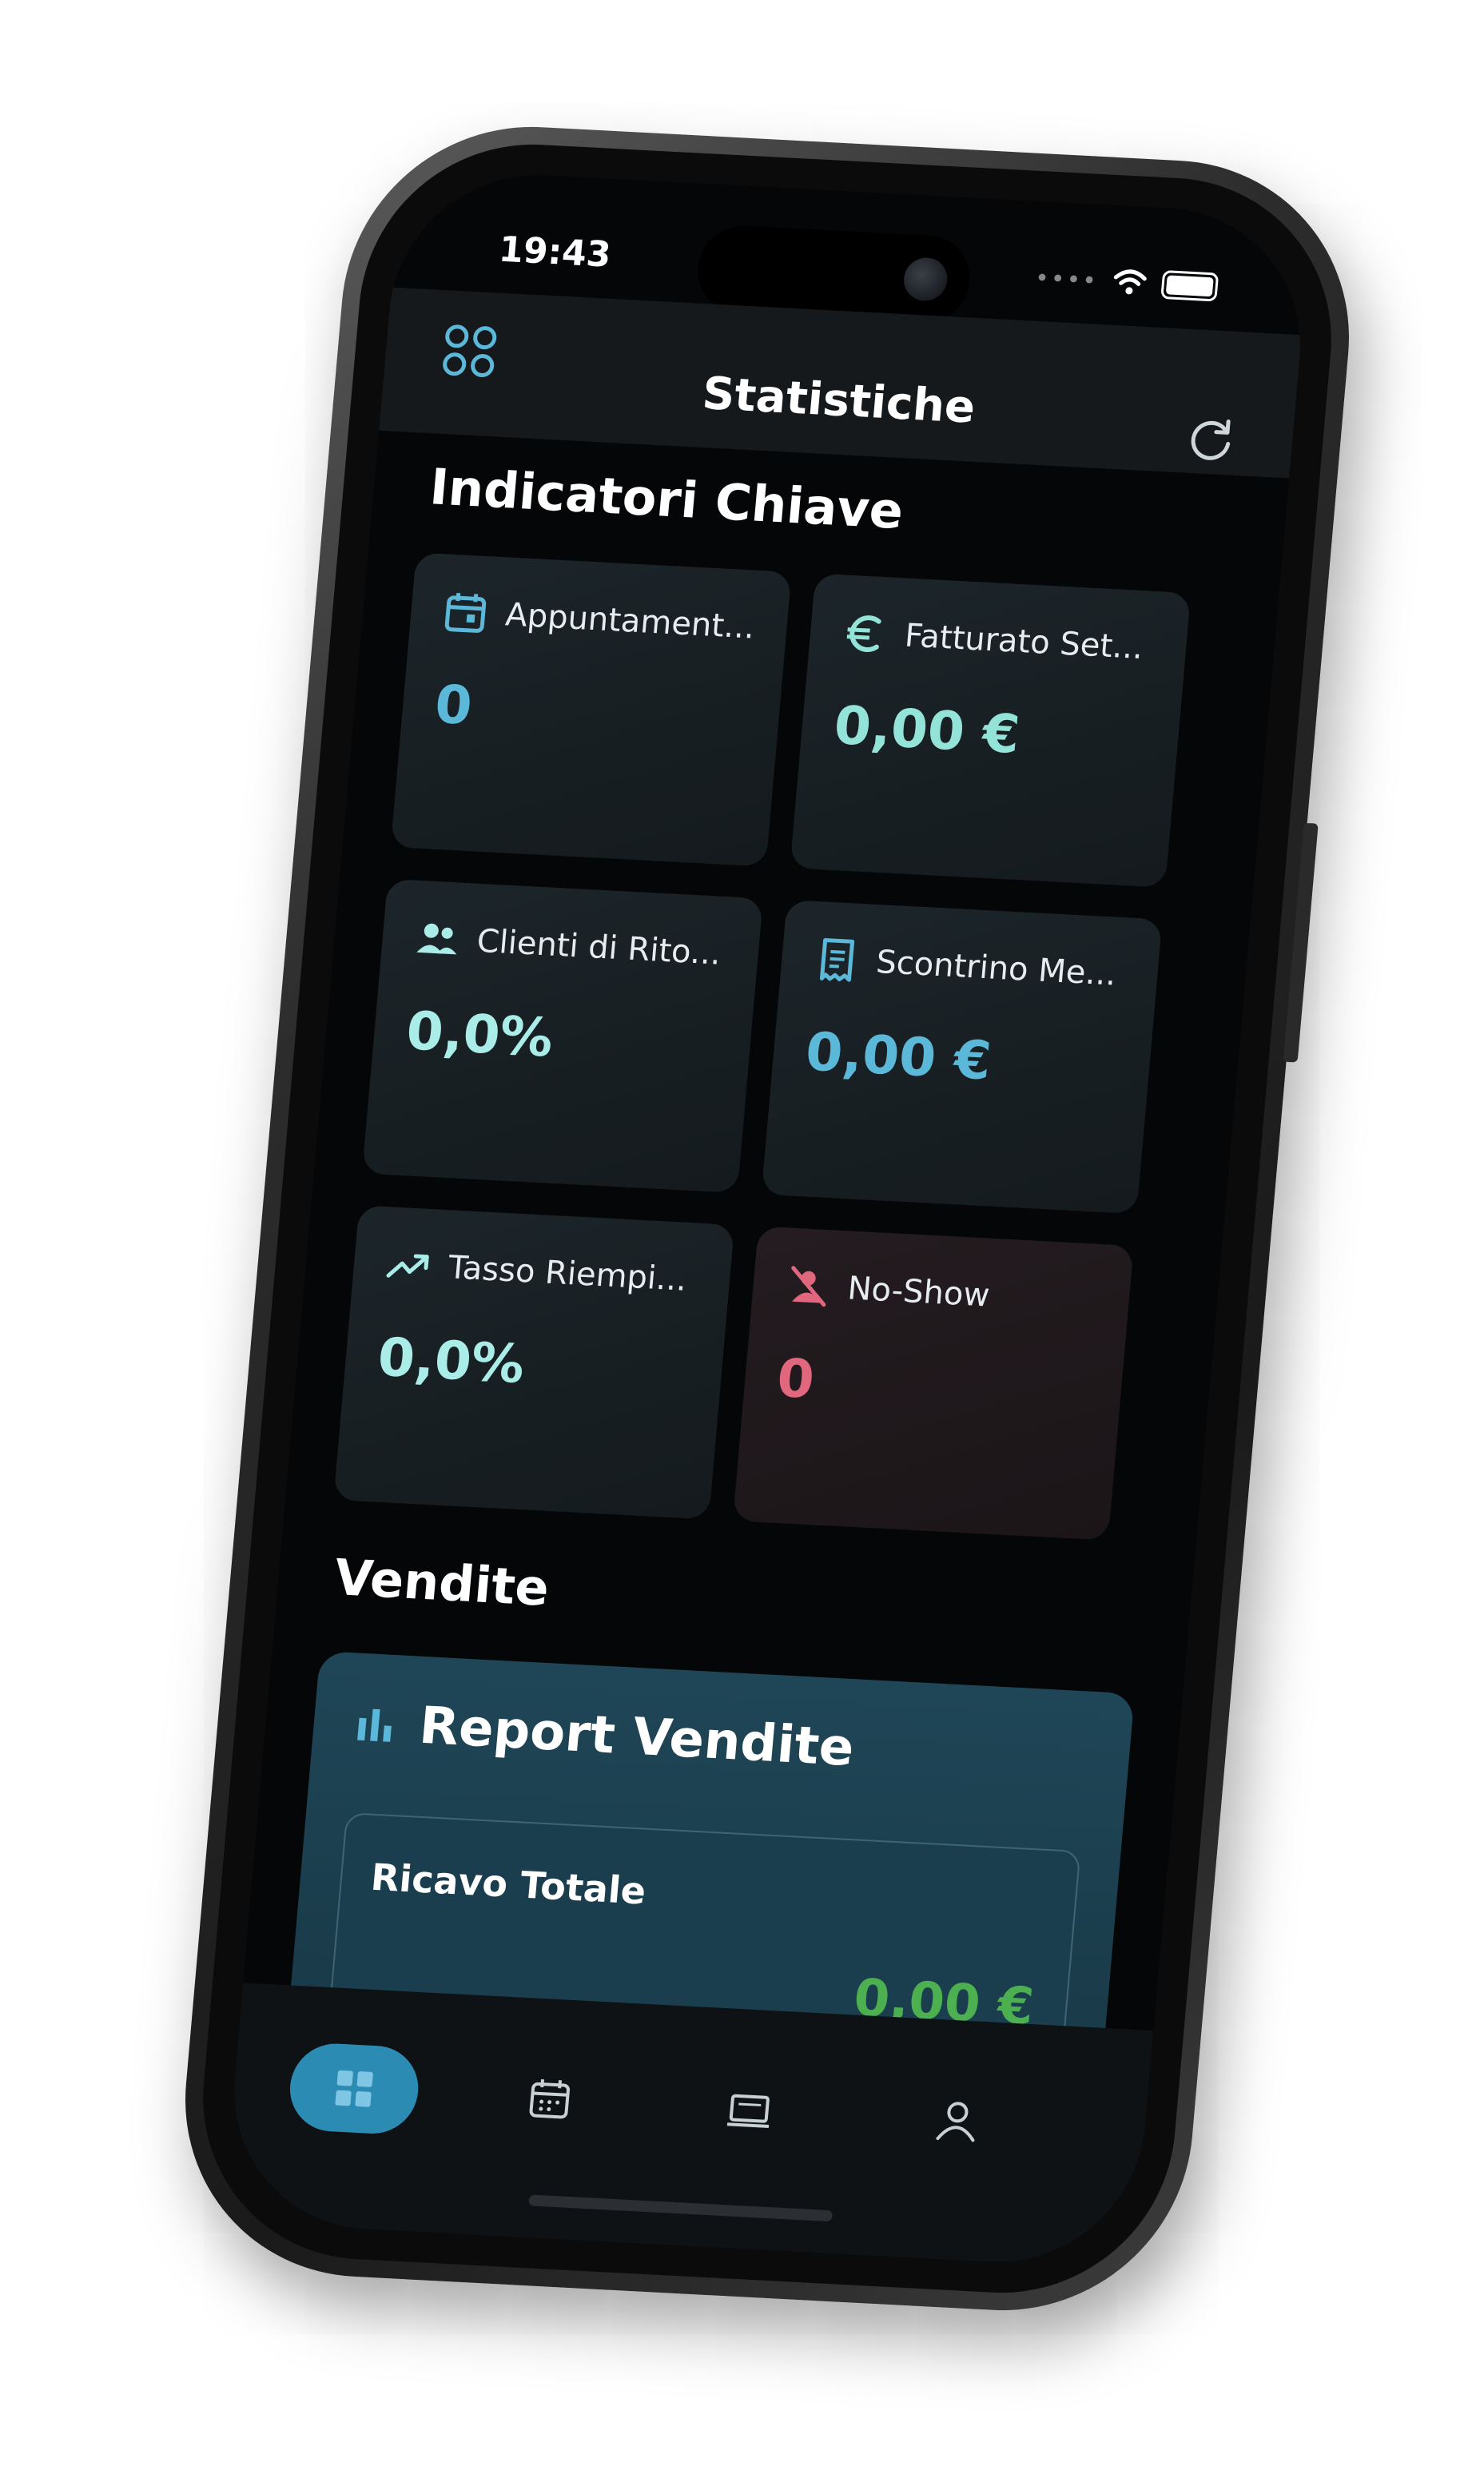  I want to click on bottom-tab-bar, so click(688, 2126).